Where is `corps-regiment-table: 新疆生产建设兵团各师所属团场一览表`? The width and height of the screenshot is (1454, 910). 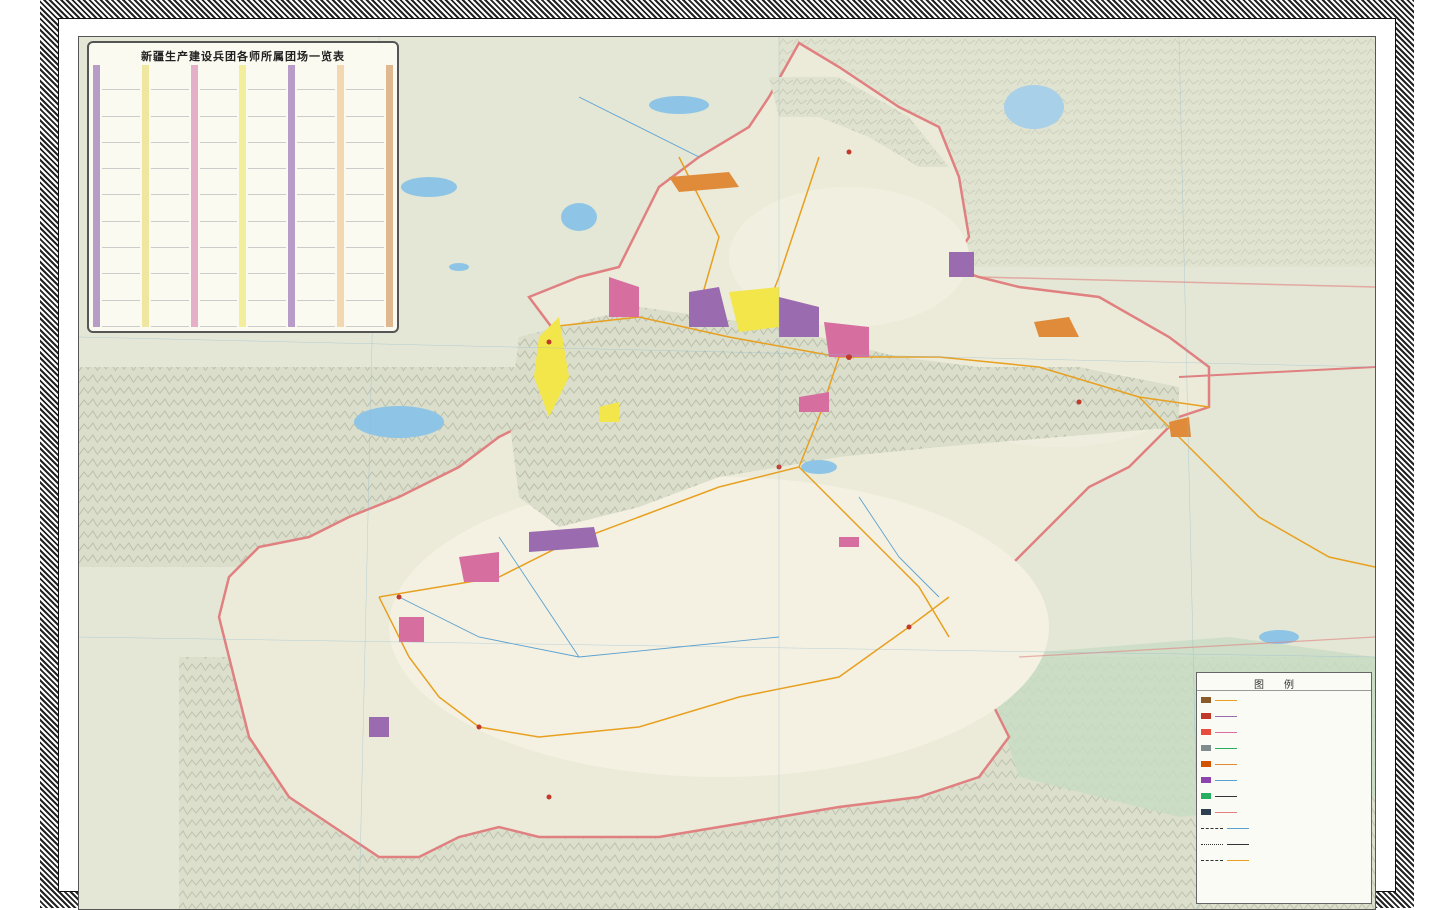
corps-regiment-table: 新疆生产建设兵团各师所属团场一览表 is located at coordinates (243, 187).